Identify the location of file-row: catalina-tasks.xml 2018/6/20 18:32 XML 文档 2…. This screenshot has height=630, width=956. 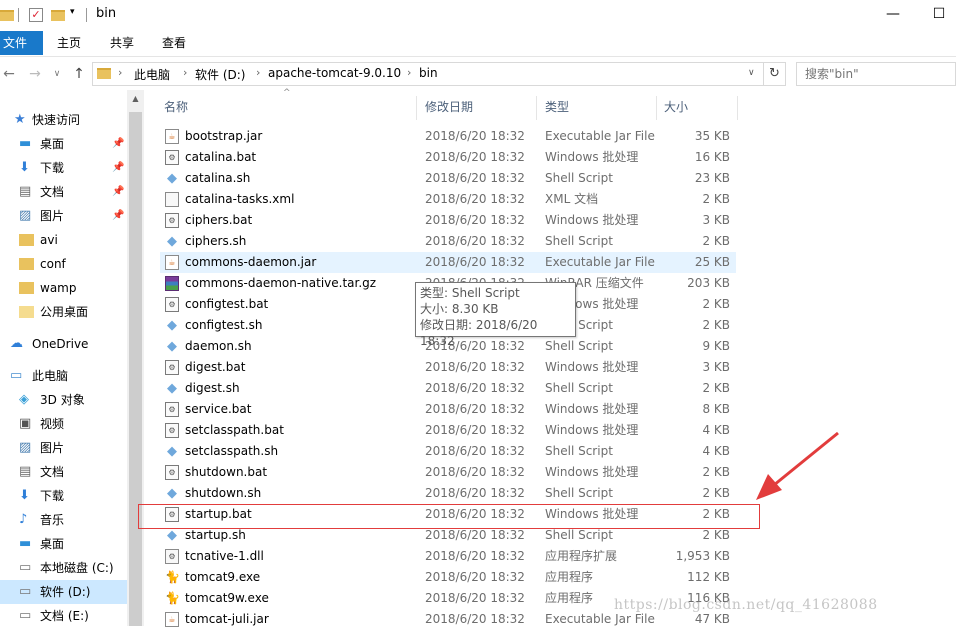
(448, 199).